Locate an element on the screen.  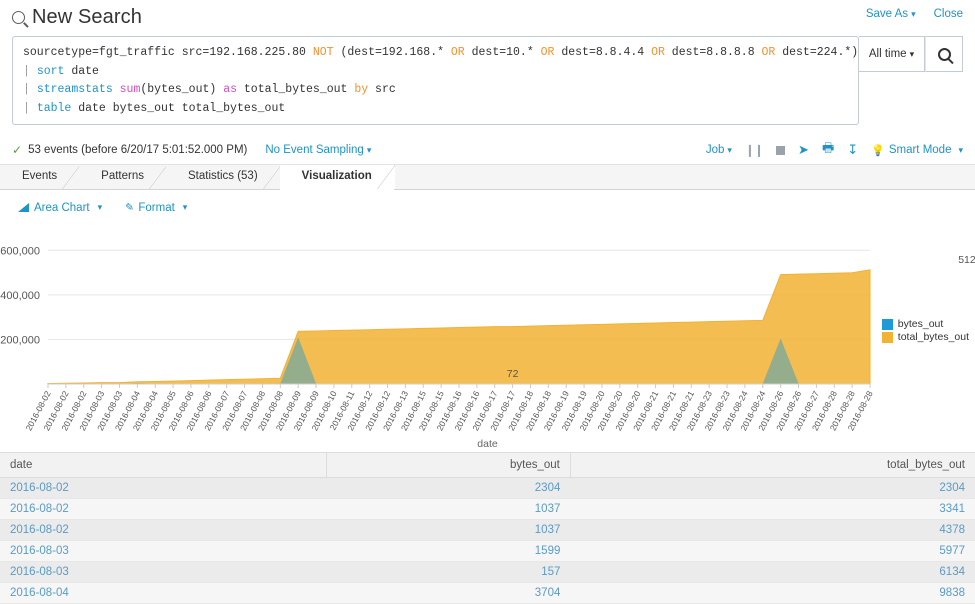
table-cell-total-bytes-out: 3341 is located at coordinates (772, 509).